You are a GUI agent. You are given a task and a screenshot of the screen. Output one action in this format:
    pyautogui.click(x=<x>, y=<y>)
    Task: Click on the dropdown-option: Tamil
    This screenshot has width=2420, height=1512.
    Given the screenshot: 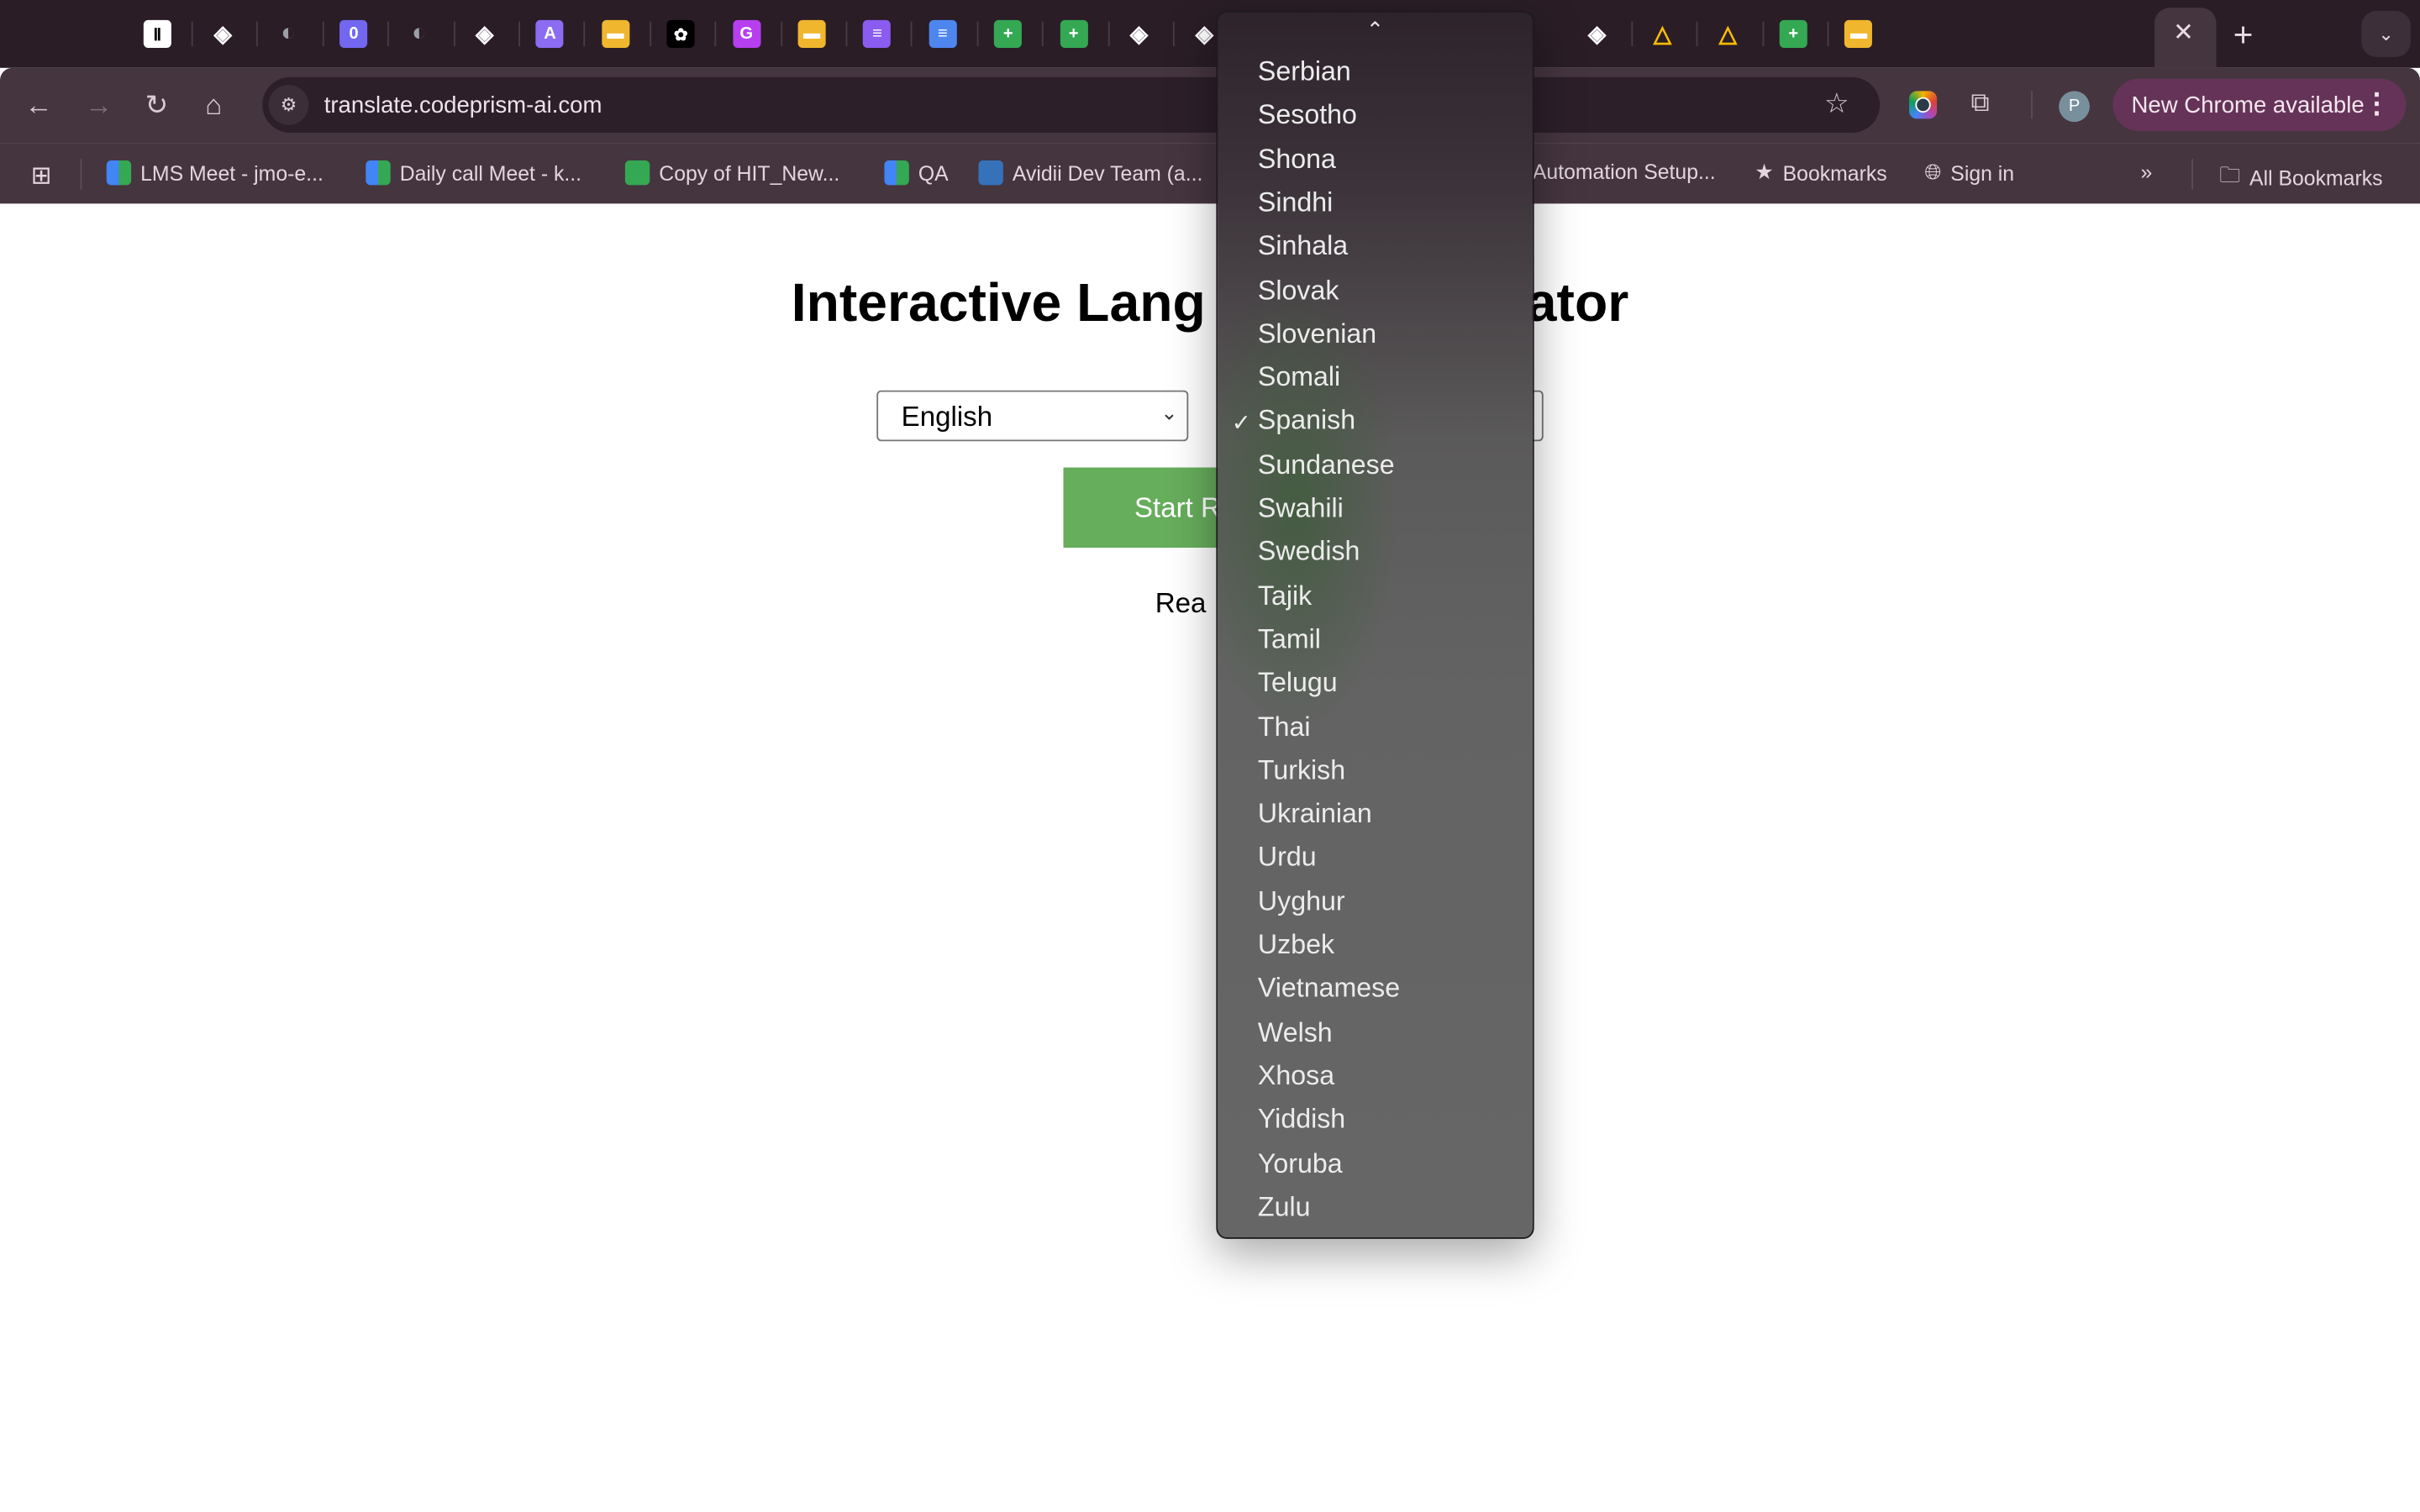 What is the action you would take?
    pyautogui.click(x=1289, y=644)
    